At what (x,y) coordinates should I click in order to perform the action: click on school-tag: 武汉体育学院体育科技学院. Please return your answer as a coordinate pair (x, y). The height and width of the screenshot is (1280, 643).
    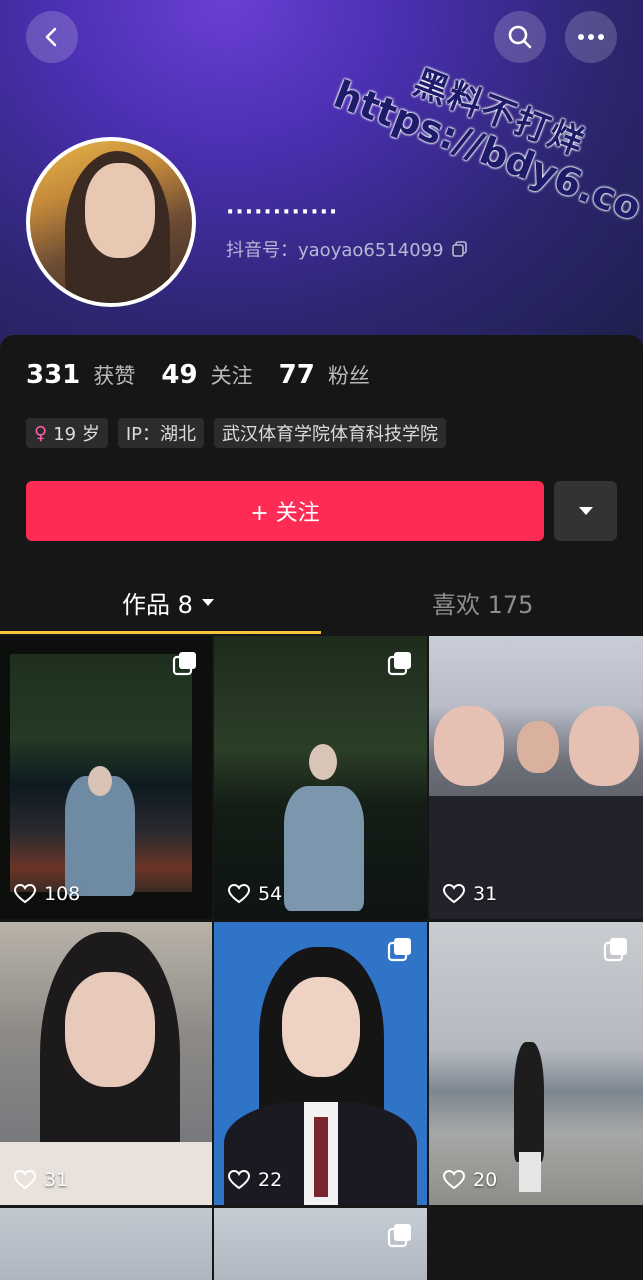
    Looking at the image, I should click on (330, 433).